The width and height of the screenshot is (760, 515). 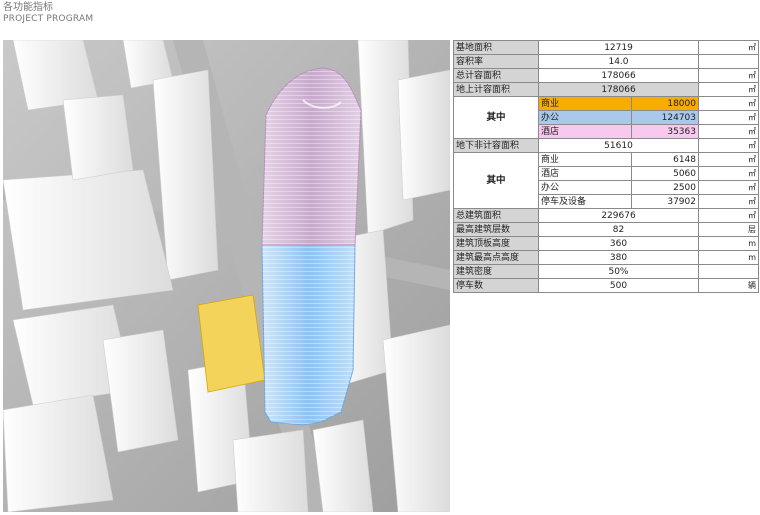 What do you see at coordinates (496, 117) in the screenshot?
I see `above-group-label: 其中` at bounding box center [496, 117].